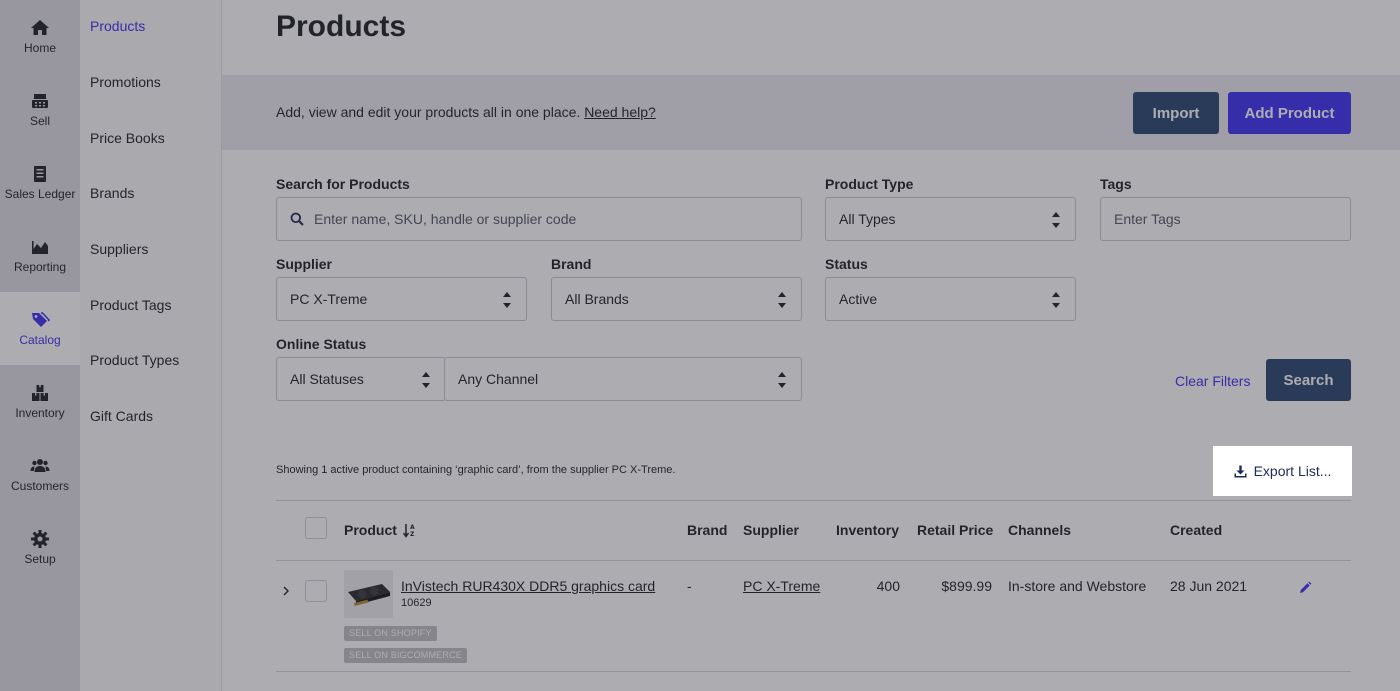  I want to click on column-header-product-label: Product, so click(370, 530).